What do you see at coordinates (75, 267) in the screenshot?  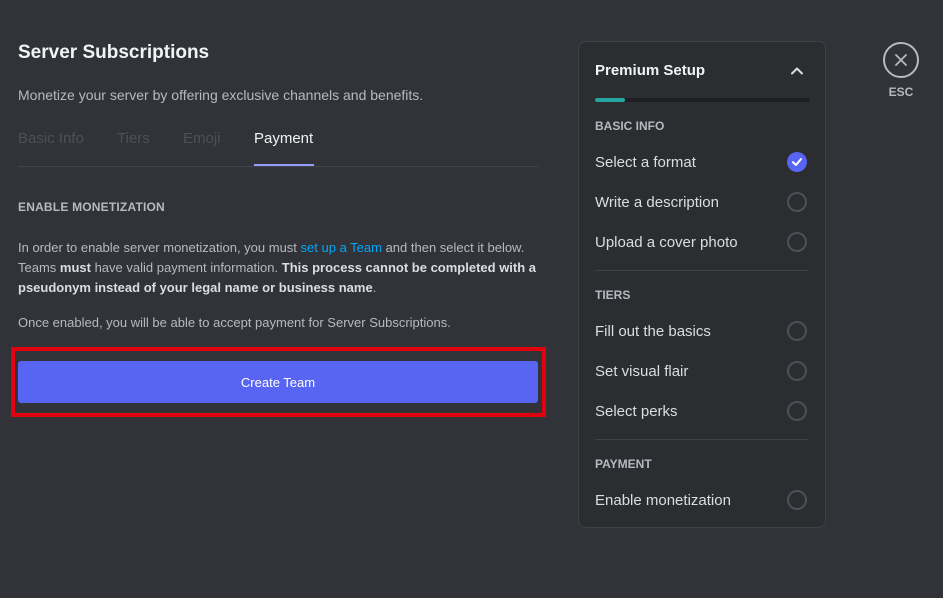 I see `instructions-bold: must` at bounding box center [75, 267].